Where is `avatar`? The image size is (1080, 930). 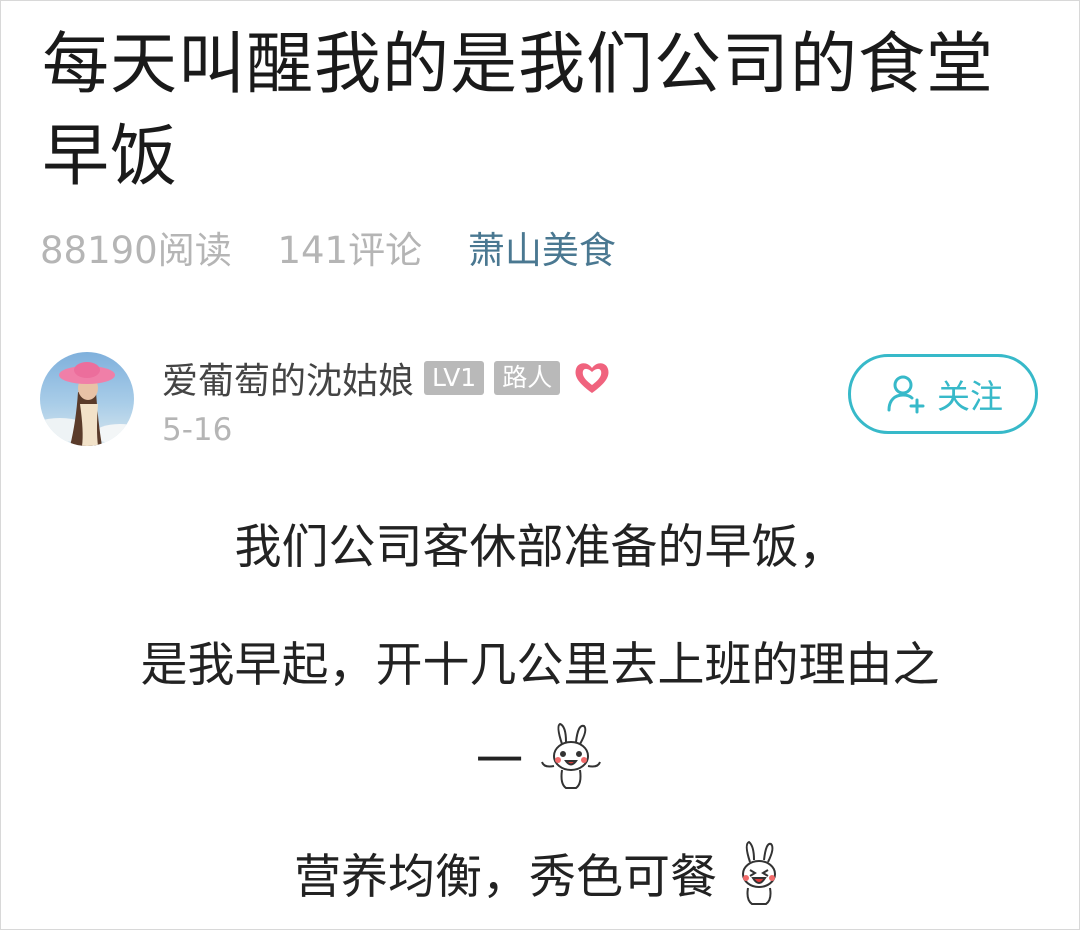
avatar is located at coordinates (87, 399).